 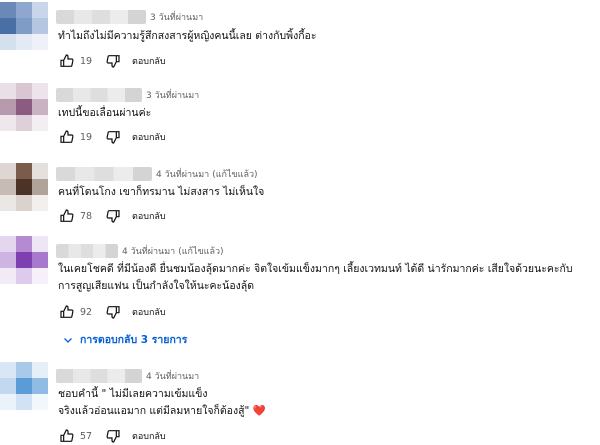 I want to click on view-replies-button: การตอบกลับ 3 รายการ, so click(x=124, y=339).